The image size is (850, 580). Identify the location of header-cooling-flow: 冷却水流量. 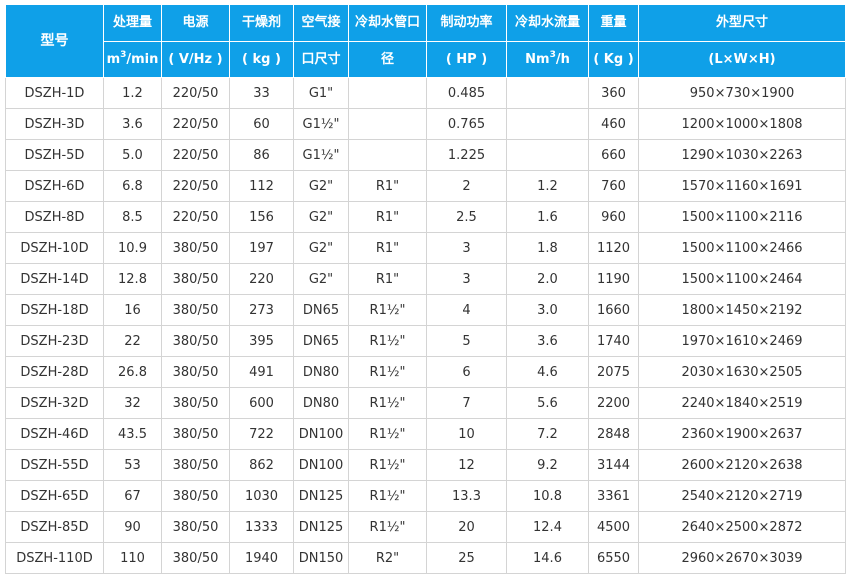
(547, 23).